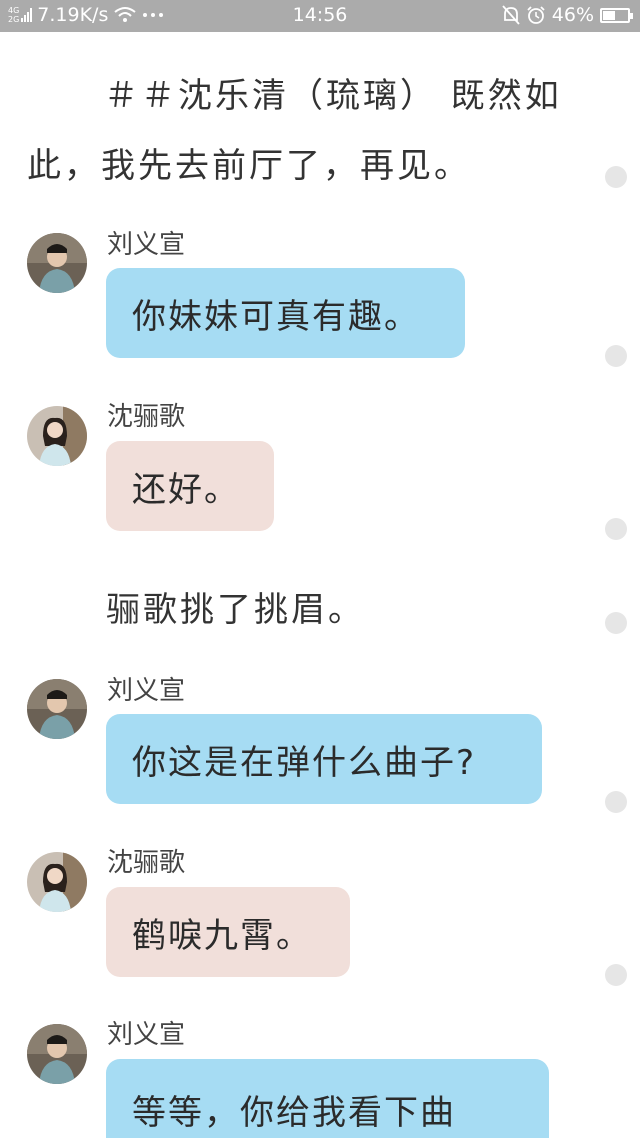 This screenshot has width=640, height=1138. What do you see at coordinates (609, 15) in the screenshot?
I see `battery-level-fill` at bounding box center [609, 15].